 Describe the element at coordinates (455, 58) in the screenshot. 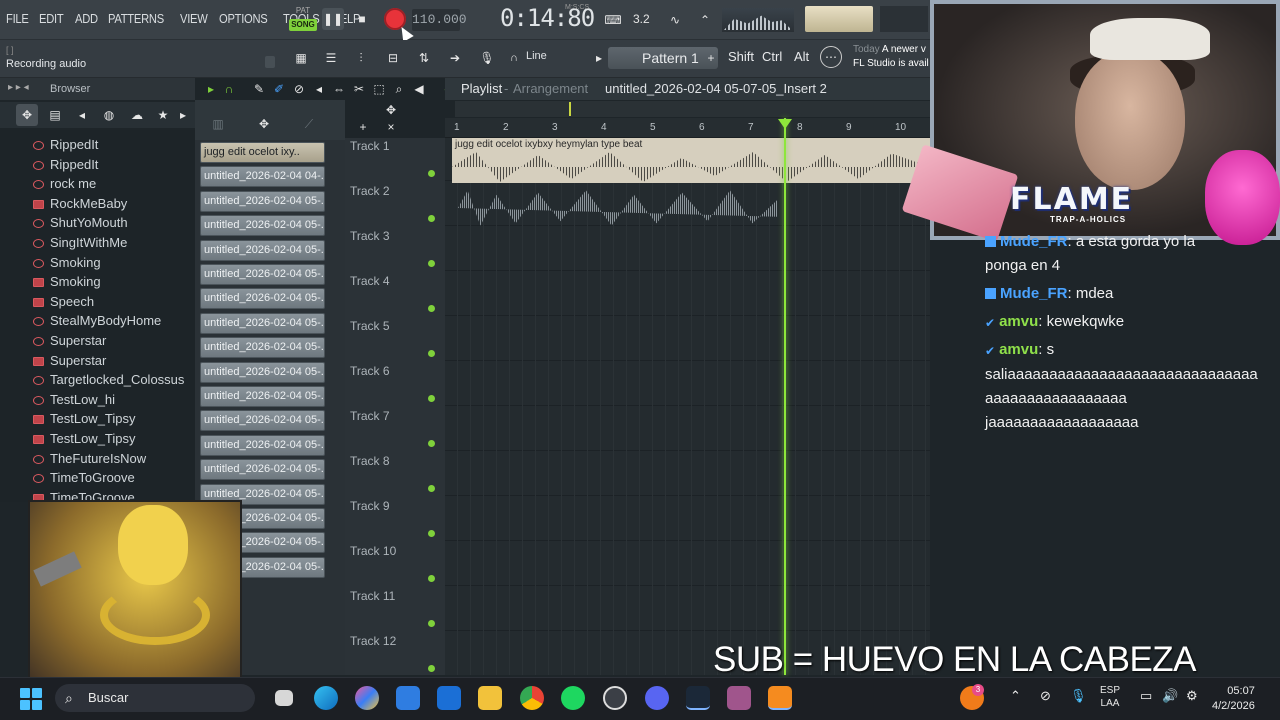

I see `arrow-right-icon: ➔` at that location.